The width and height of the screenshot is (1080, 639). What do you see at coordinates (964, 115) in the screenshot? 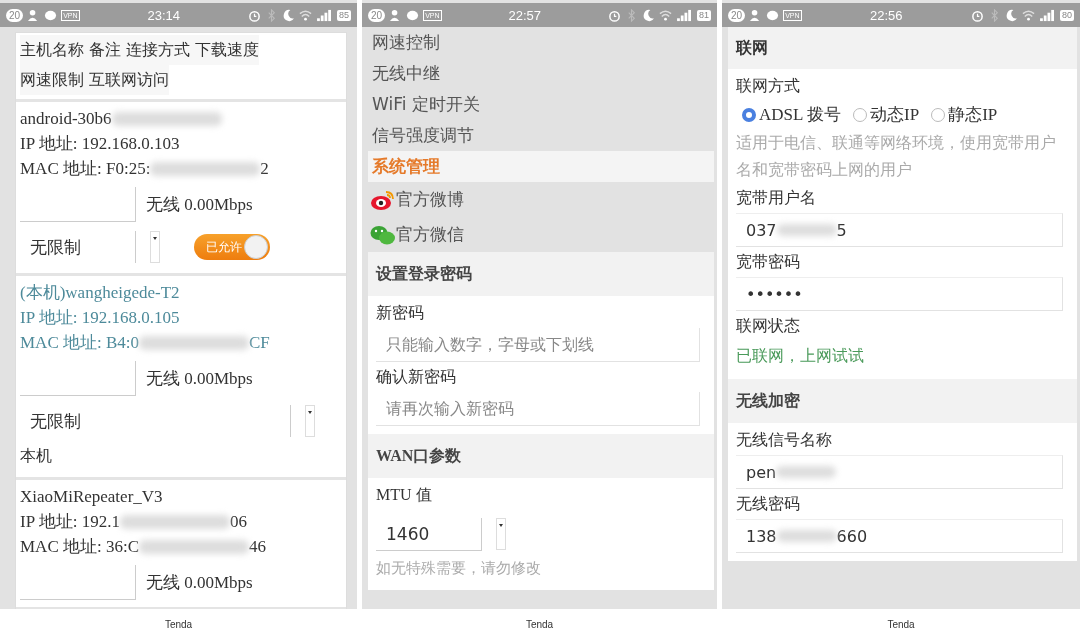
I see `connection-mode-radio: 静态IP` at bounding box center [964, 115].